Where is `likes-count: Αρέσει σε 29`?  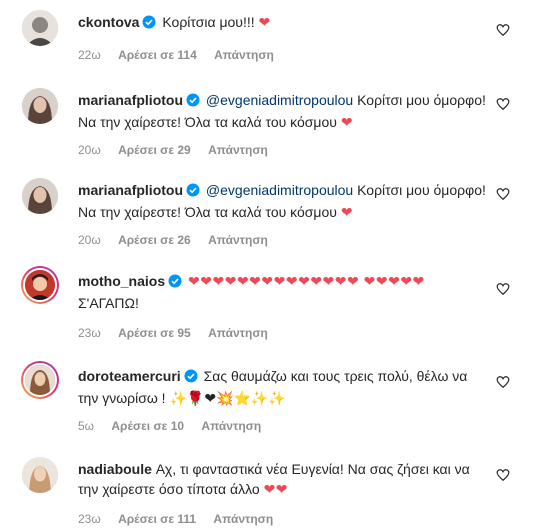
likes-count: Αρέσει σε 29 is located at coordinates (154, 150).